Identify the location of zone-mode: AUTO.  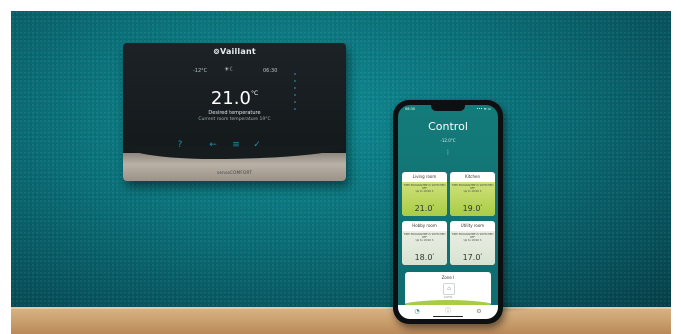
(448, 297).